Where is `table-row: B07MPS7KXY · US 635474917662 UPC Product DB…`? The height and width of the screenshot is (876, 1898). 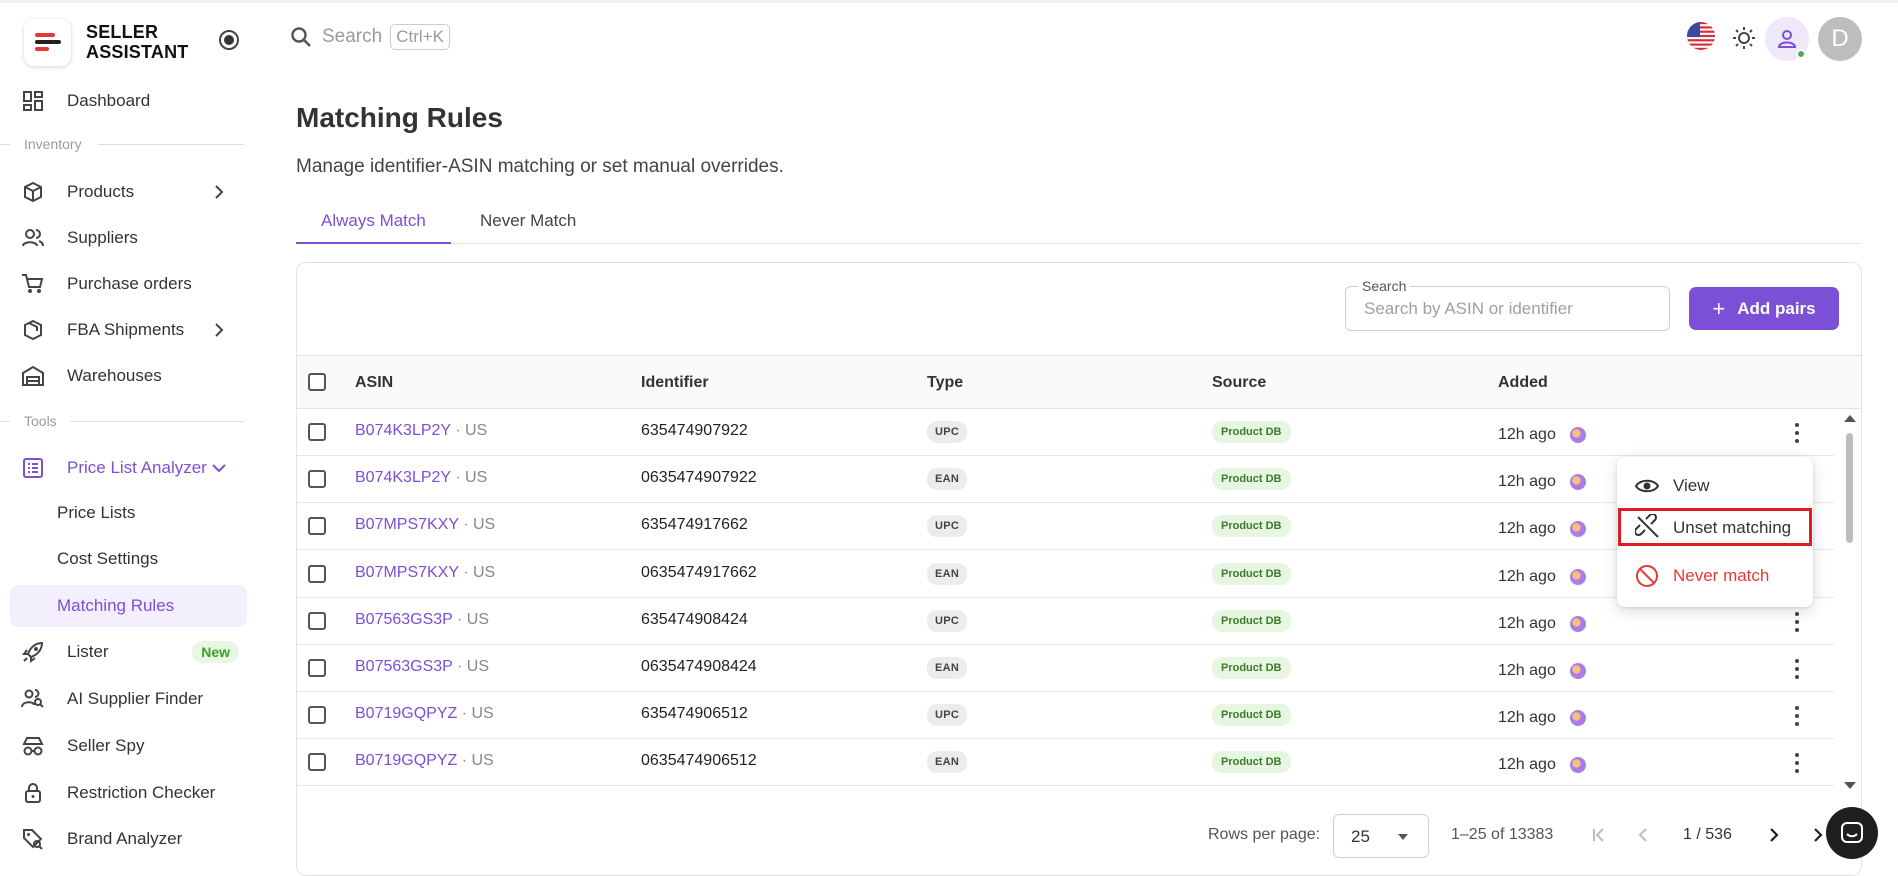 table-row: B07MPS7KXY · US 635474917662 UPC Product DB… is located at coordinates (1065, 527).